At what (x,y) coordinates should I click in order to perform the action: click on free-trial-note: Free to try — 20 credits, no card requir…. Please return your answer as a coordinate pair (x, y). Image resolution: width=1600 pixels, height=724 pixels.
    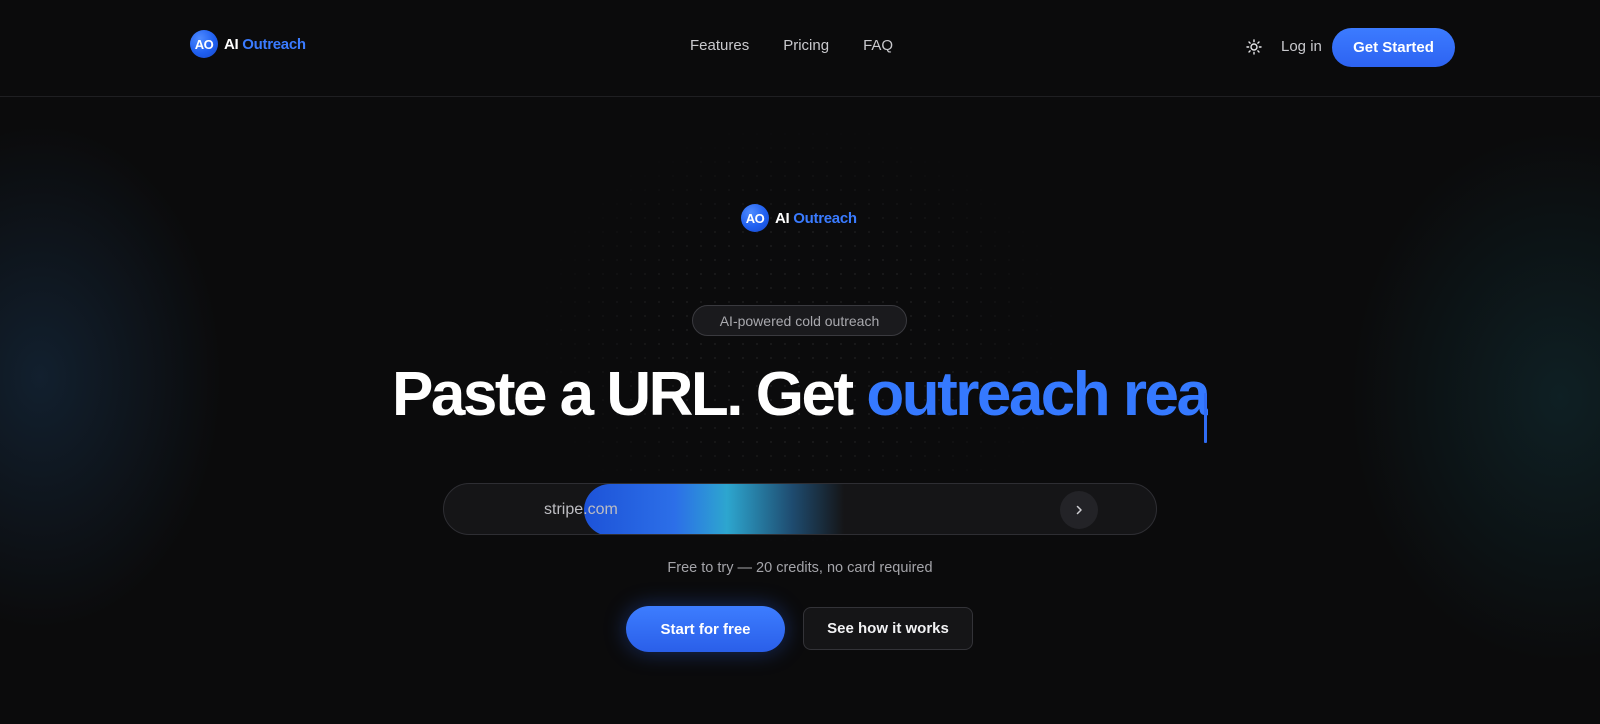
    Looking at the image, I should click on (800, 568).